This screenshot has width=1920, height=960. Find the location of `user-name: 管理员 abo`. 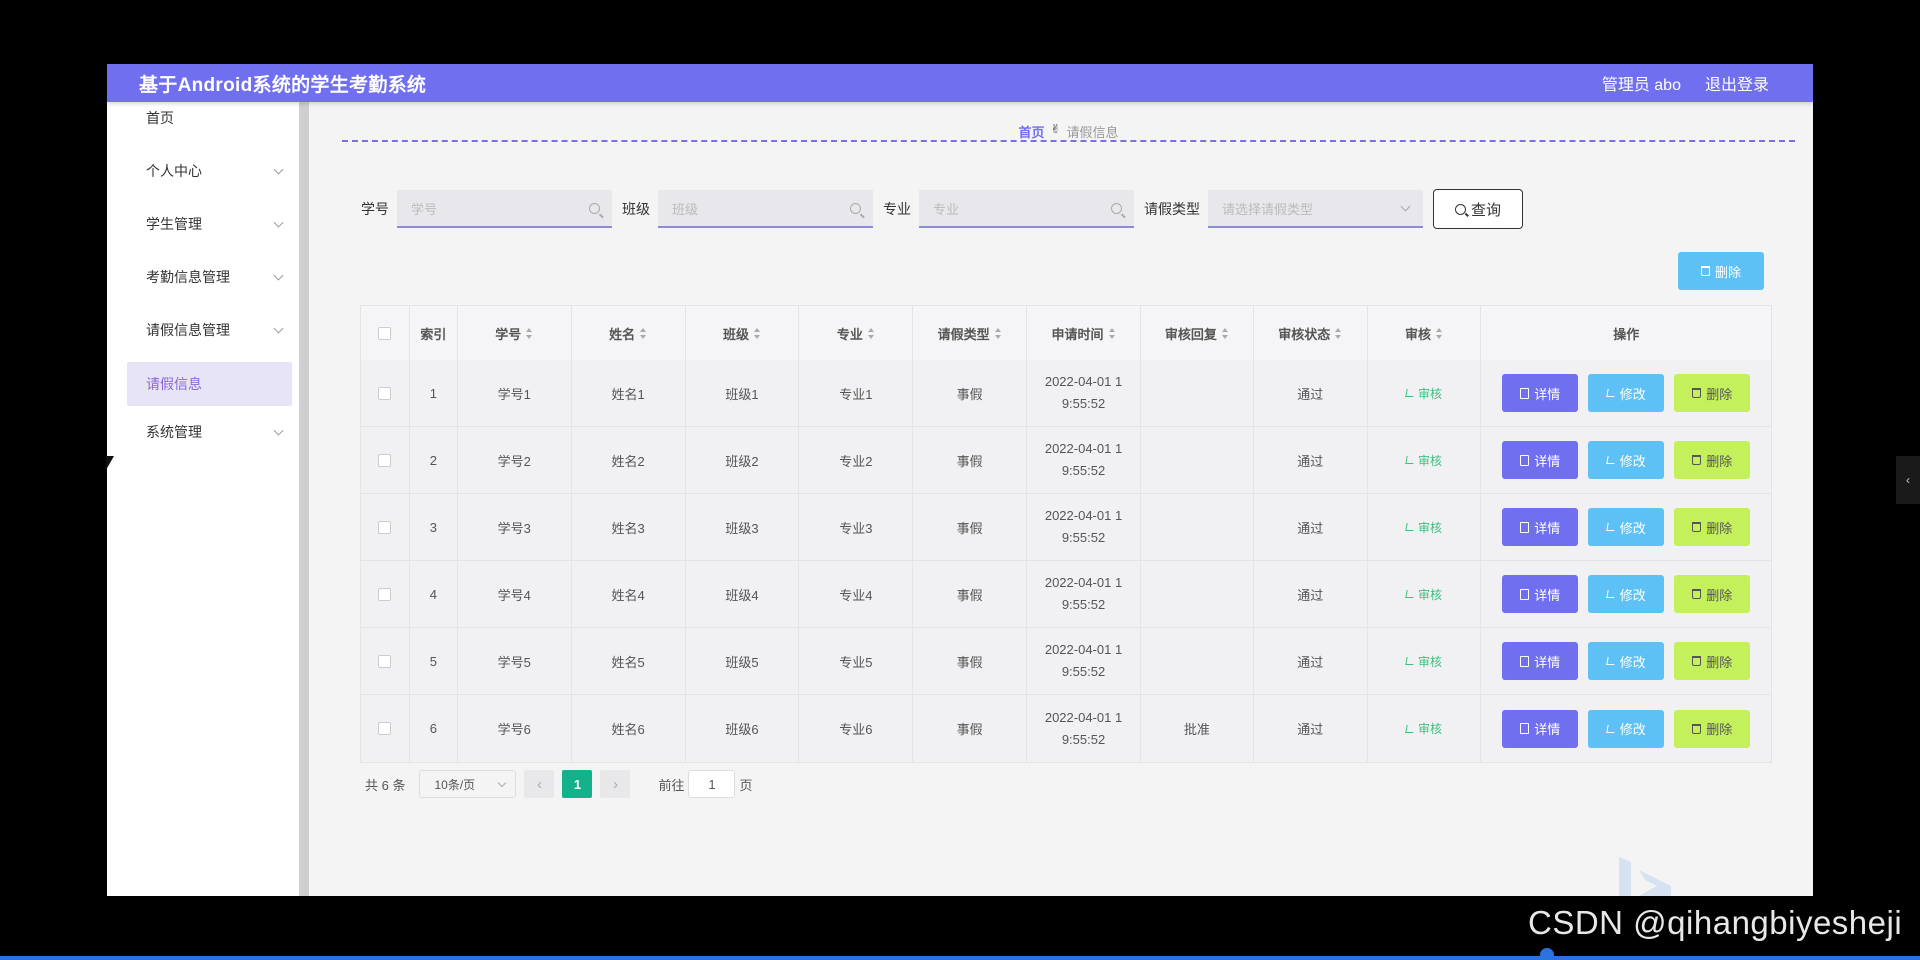

user-name: 管理员 abo is located at coordinates (1641, 83).